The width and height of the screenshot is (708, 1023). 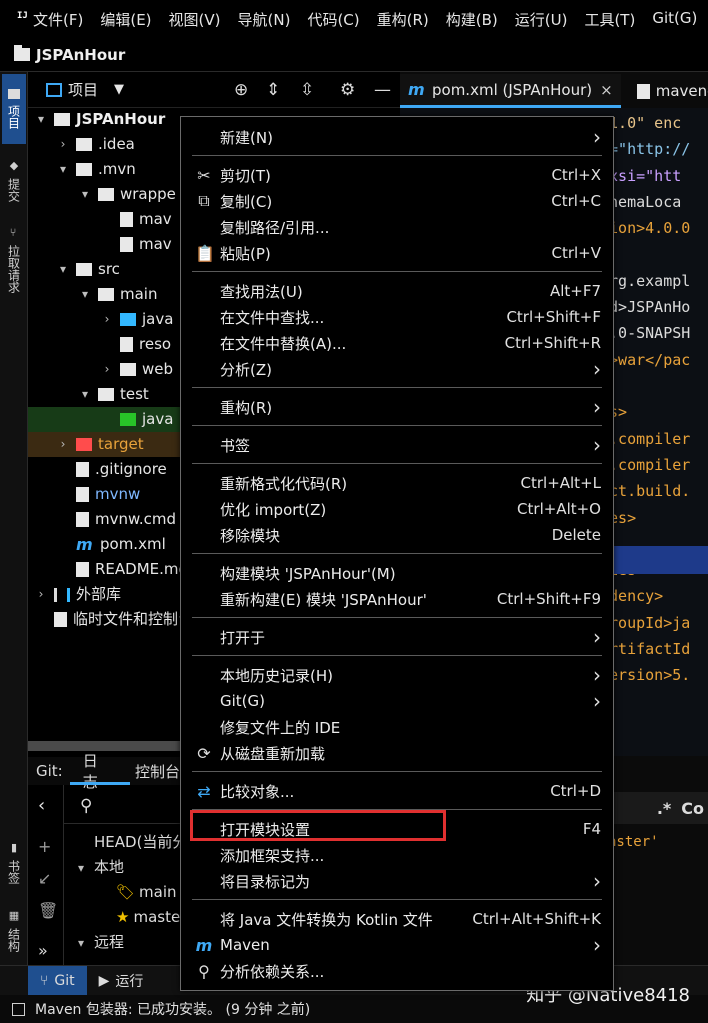 What do you see at coordinates (402, 19) in the screenshot?
I see `menu-item: 重构(R)` at bounding box center [402, 19].